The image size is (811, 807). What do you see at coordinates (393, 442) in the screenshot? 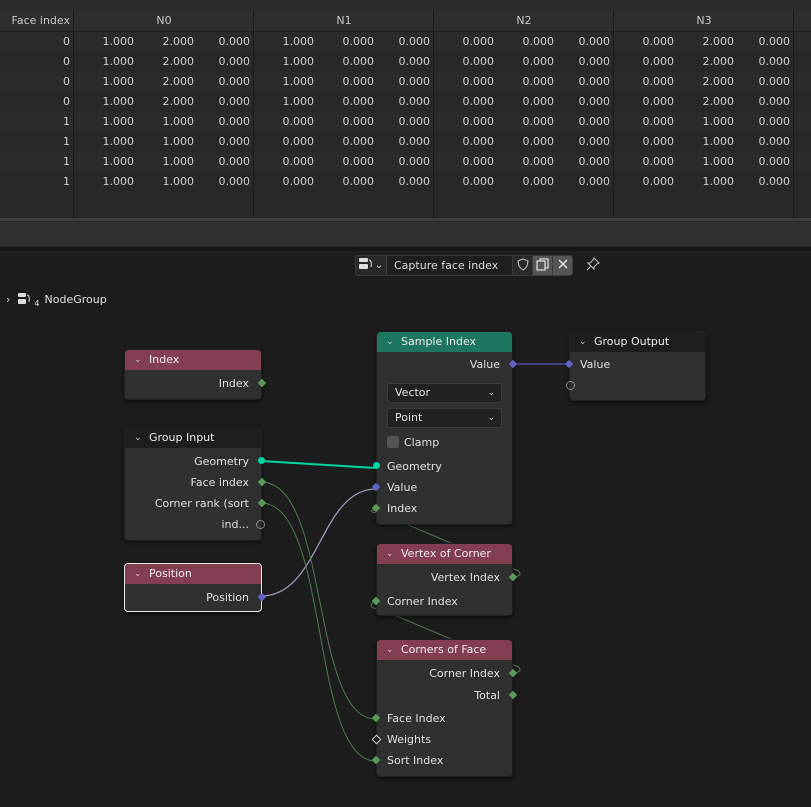
I see `clamp-checkbox` at bounding box center [393, 442].